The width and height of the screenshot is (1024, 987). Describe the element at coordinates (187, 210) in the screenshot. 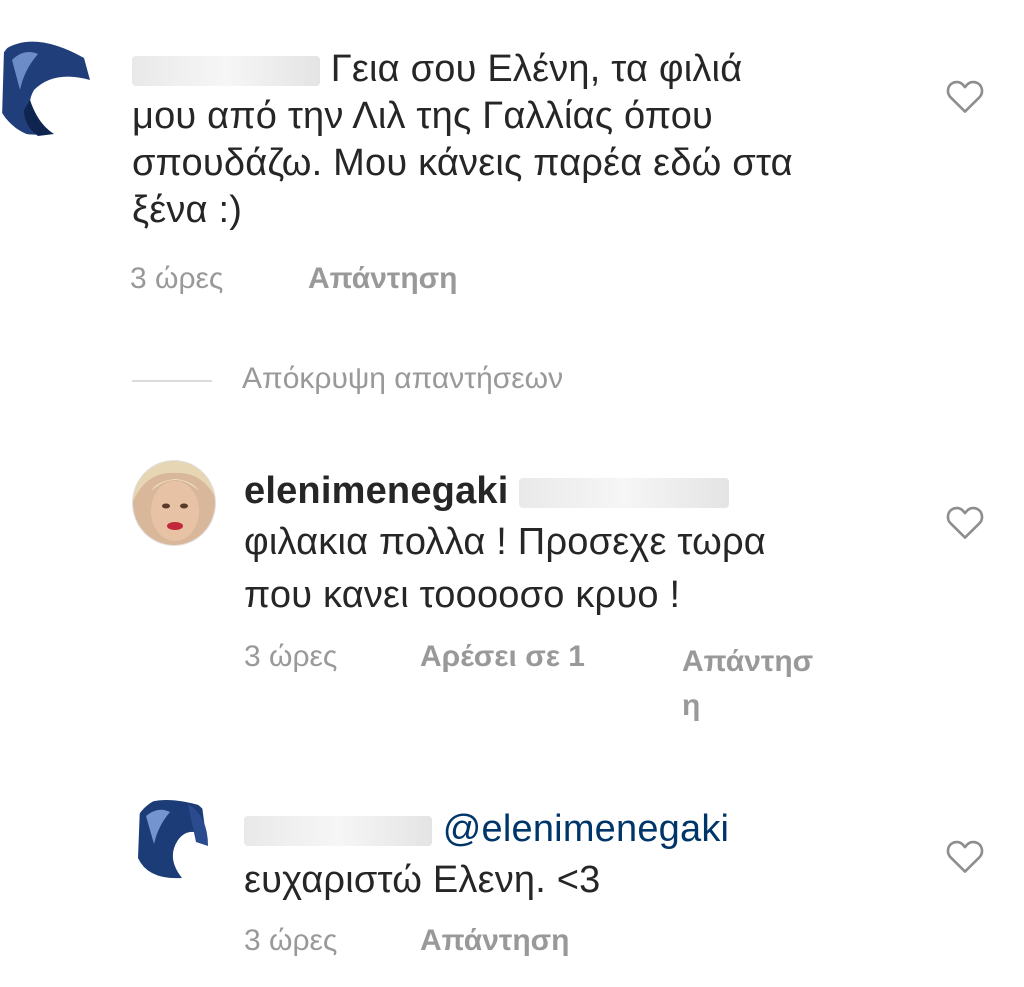

I see `comment-text-line-4: ξένα :)` at that location.